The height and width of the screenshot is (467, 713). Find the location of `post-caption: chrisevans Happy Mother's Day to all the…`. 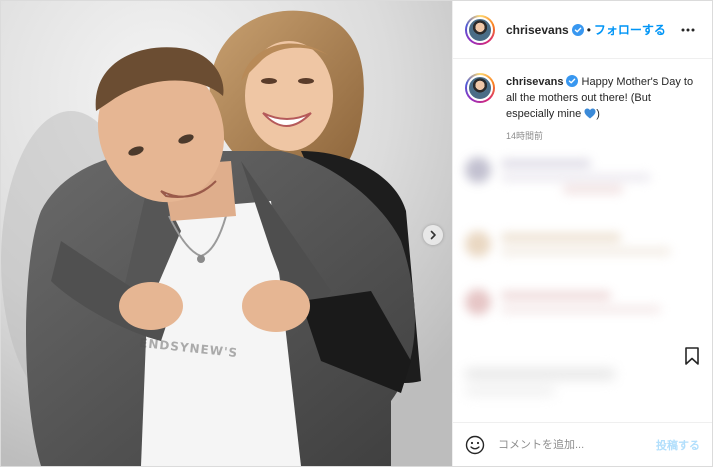

post-caption: chrisevans Happy Mother's Day to all the… is located at coordinates (583, 97).